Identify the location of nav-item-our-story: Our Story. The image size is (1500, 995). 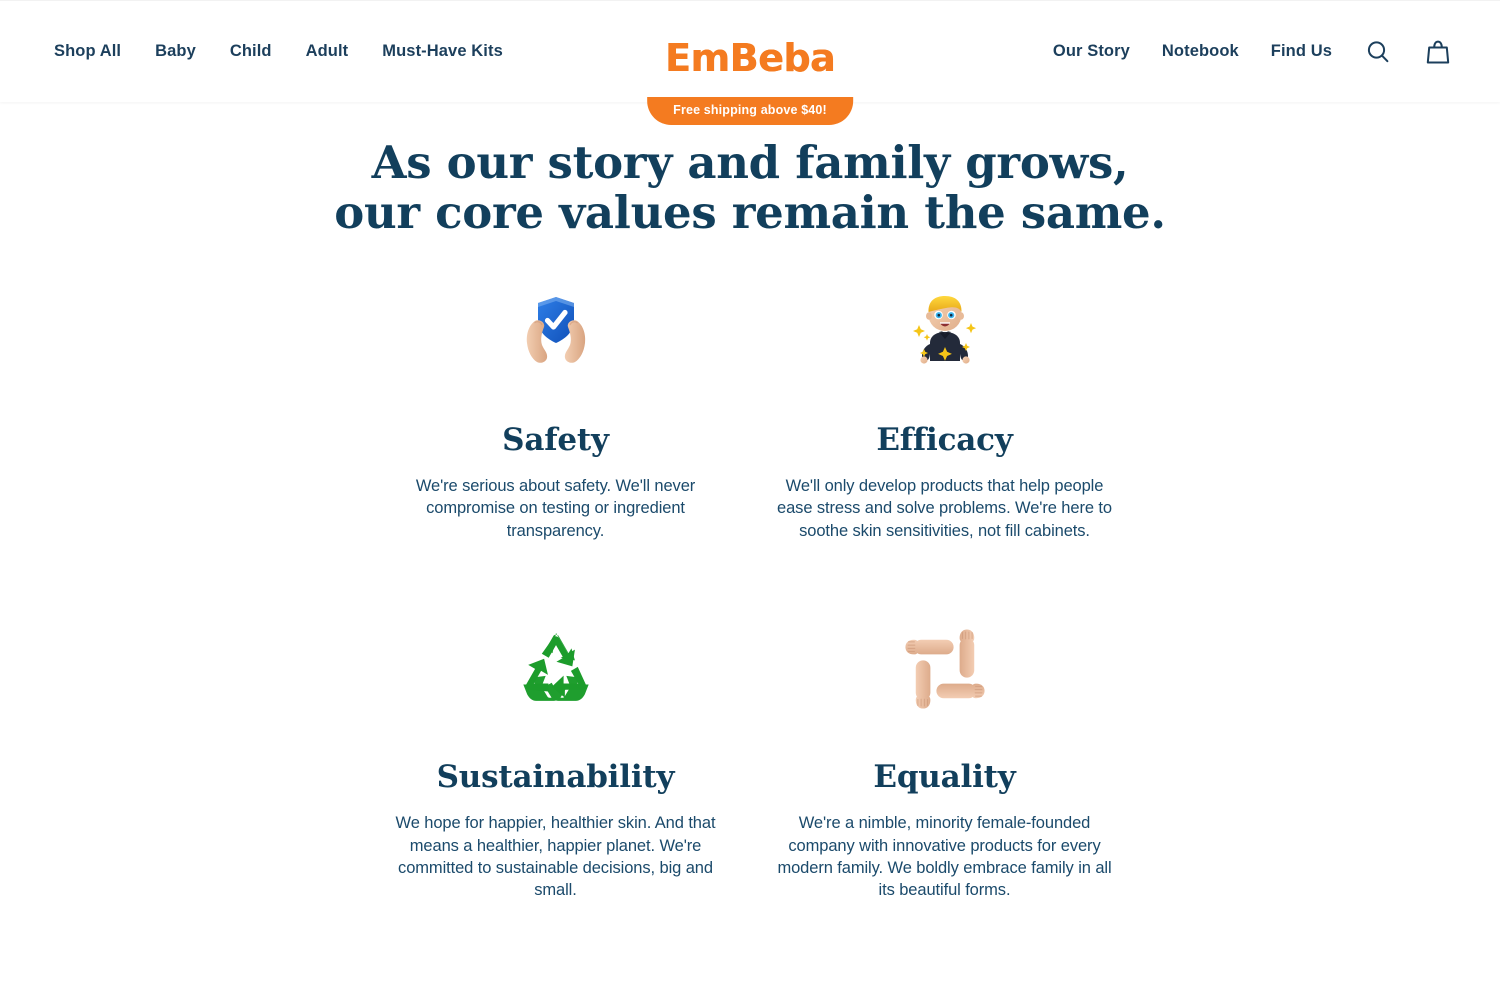
(1091, 51).